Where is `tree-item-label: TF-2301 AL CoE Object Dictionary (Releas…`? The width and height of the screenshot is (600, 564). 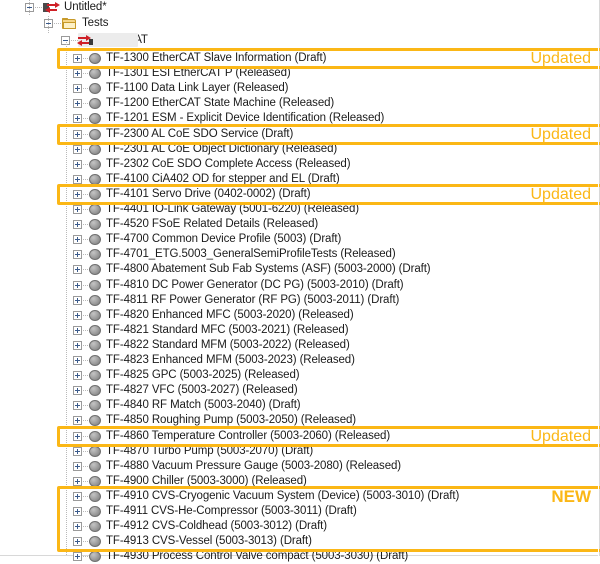 tree-item-label: TF-2301 AL CoE Object Dictionary (Releas… is located at coordinates (222, 148).